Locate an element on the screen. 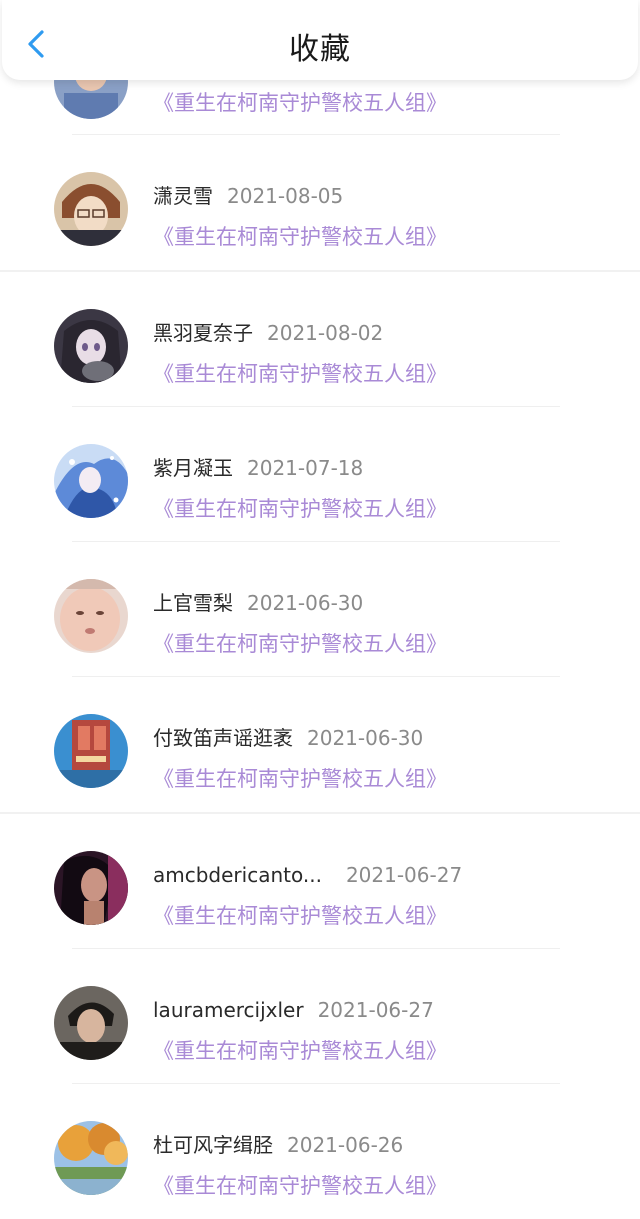 The image size is (640, 1219). name-line: 上官雪梨 2021-06-30 is located at coordinates (258, 603).